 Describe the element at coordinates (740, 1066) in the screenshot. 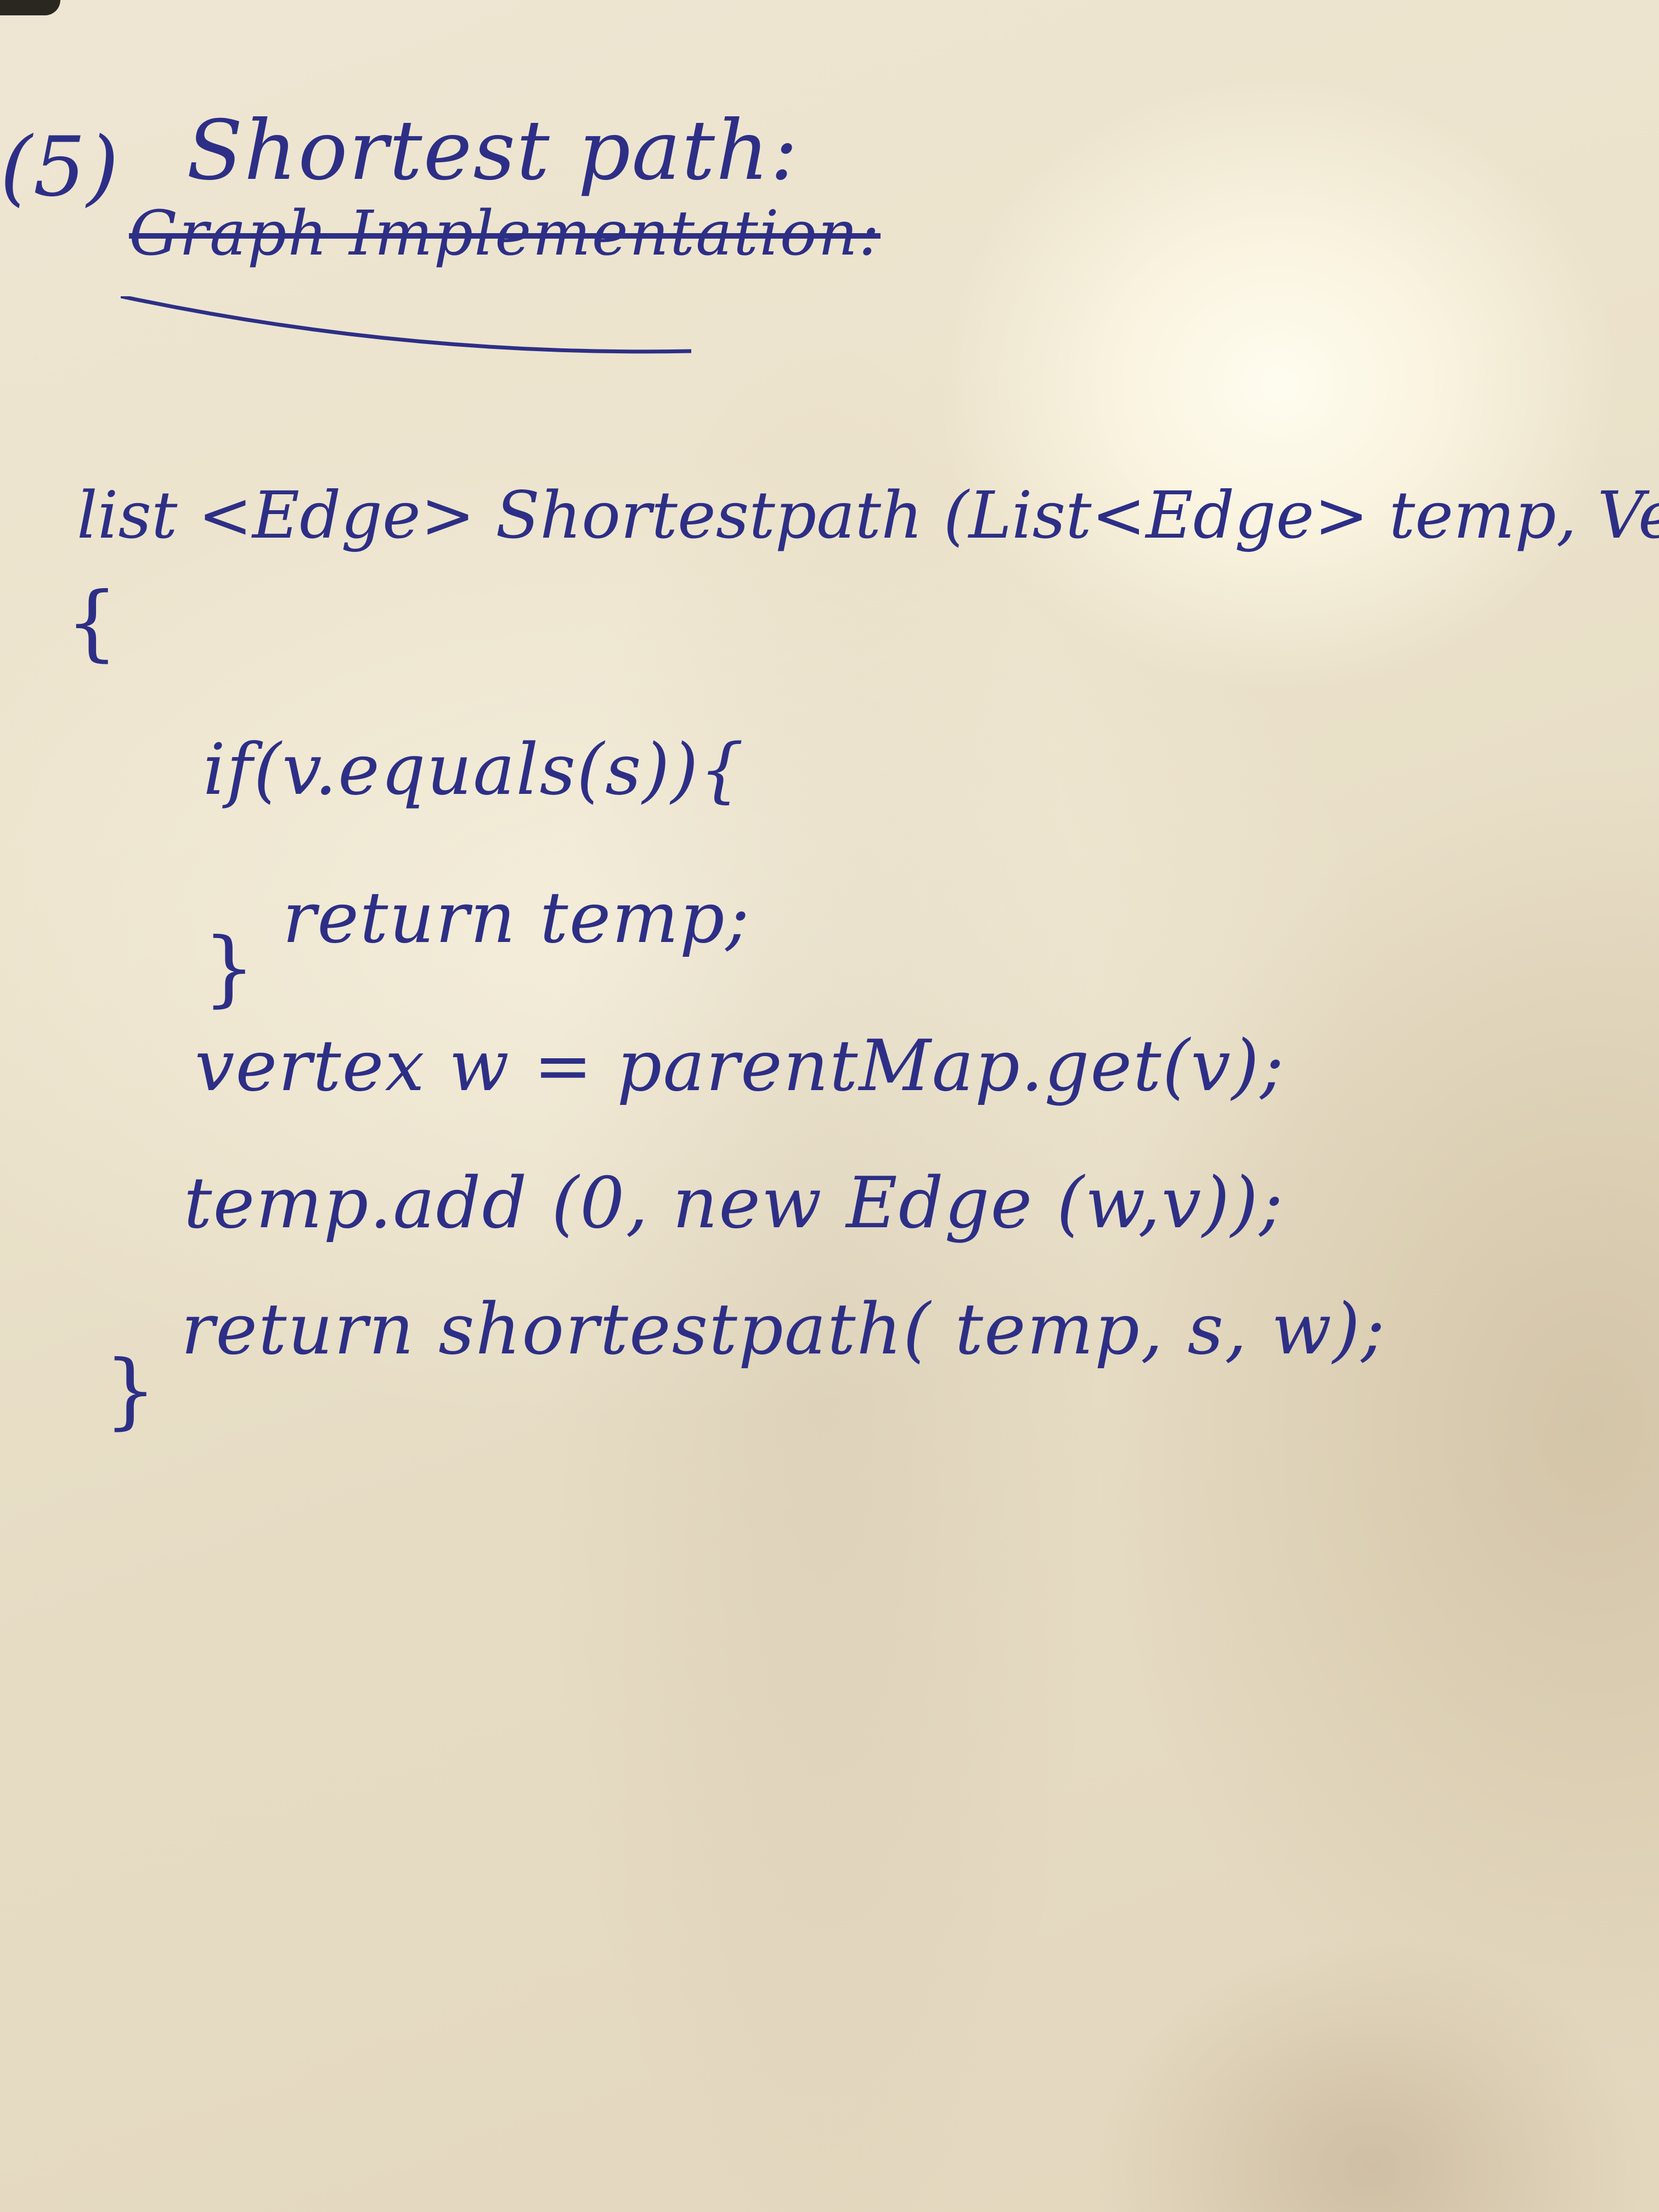

I see `vertex-assignment: vertex w = parentMap.get(v);` at that location.